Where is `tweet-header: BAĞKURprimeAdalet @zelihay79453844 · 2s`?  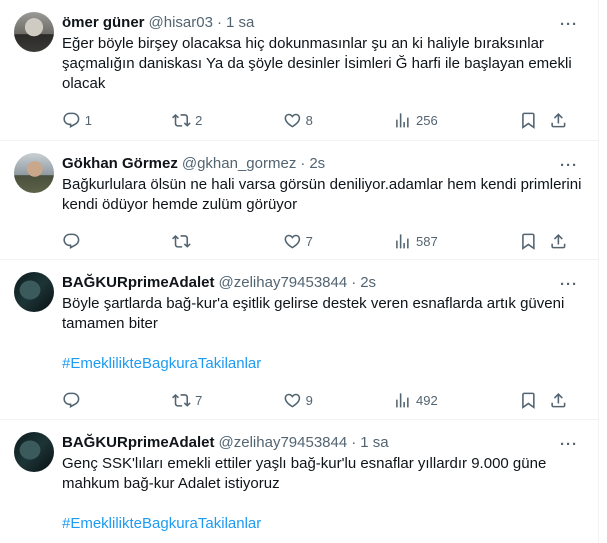
tweet-header: BAĞKURprimeAdalet @zelihay79453844 · 2s is located at coordinates (322, 282).